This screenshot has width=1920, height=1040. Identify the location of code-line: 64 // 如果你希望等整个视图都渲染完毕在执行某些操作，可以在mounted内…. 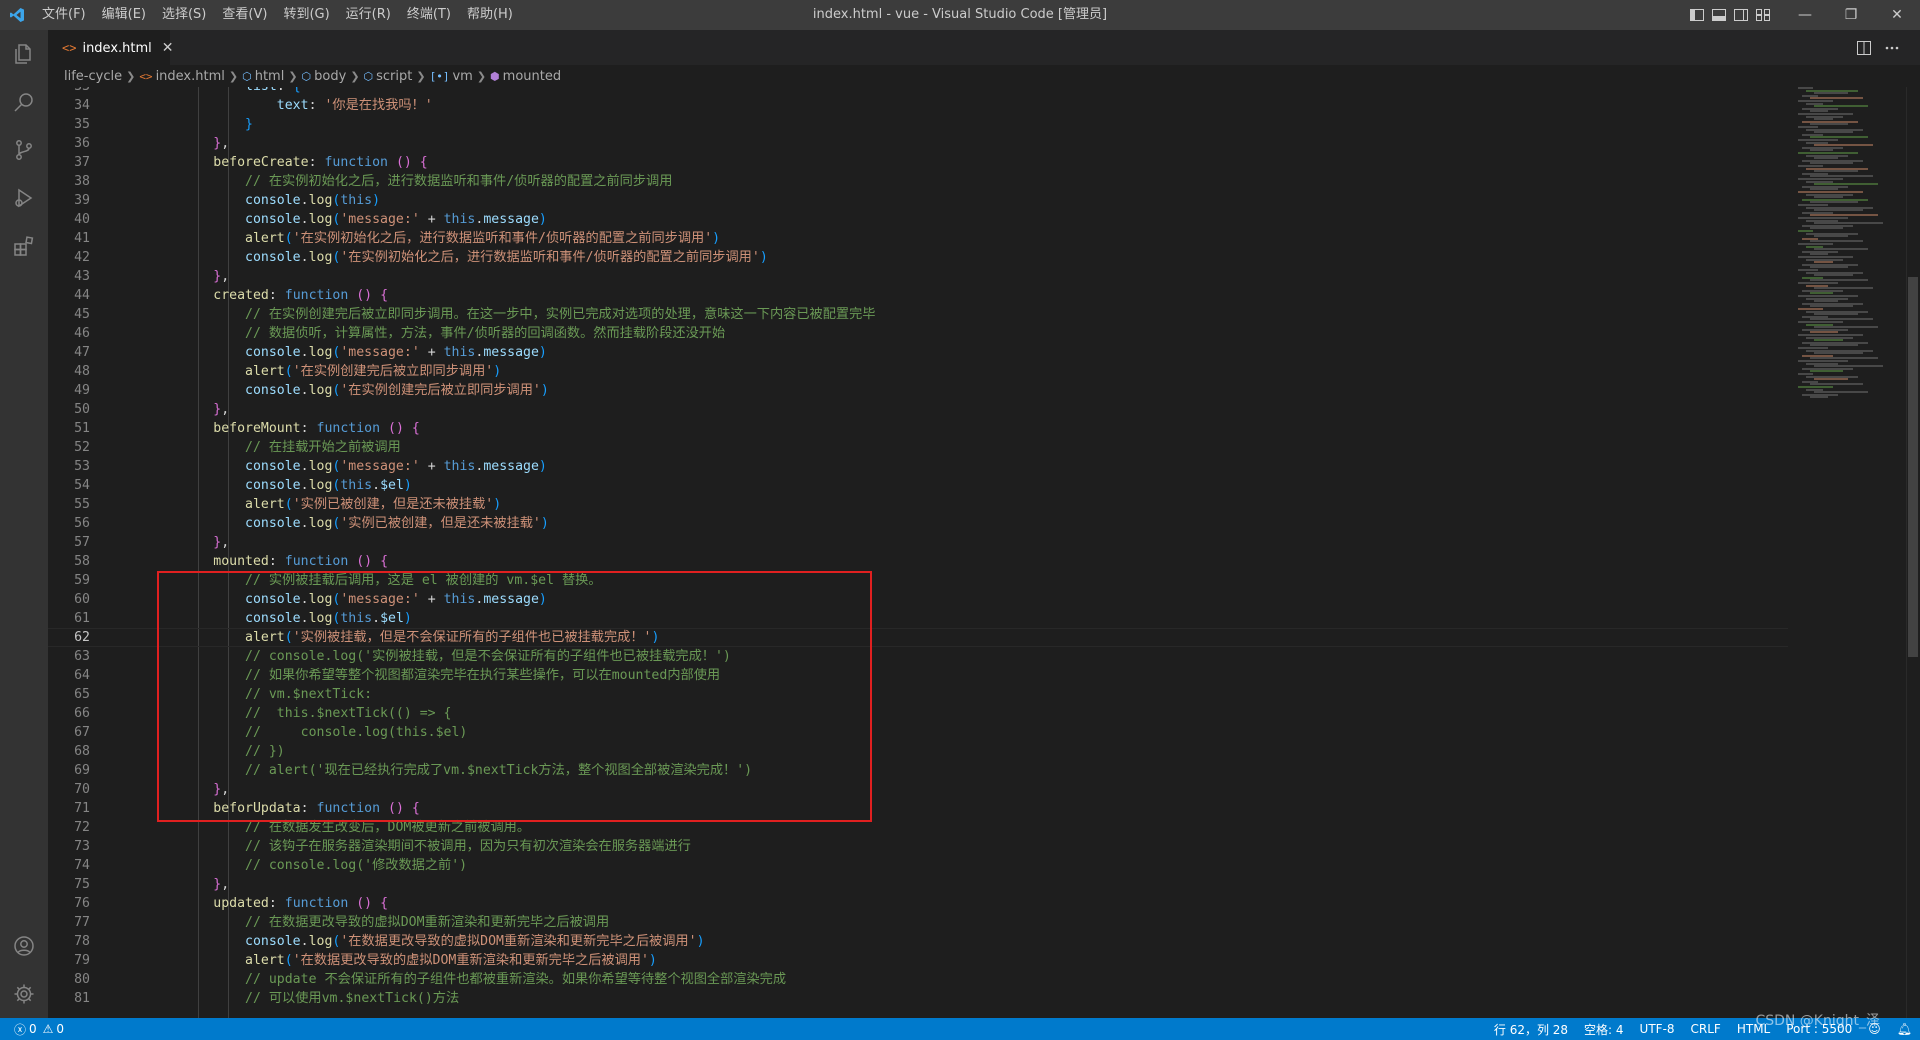
(918, 675).